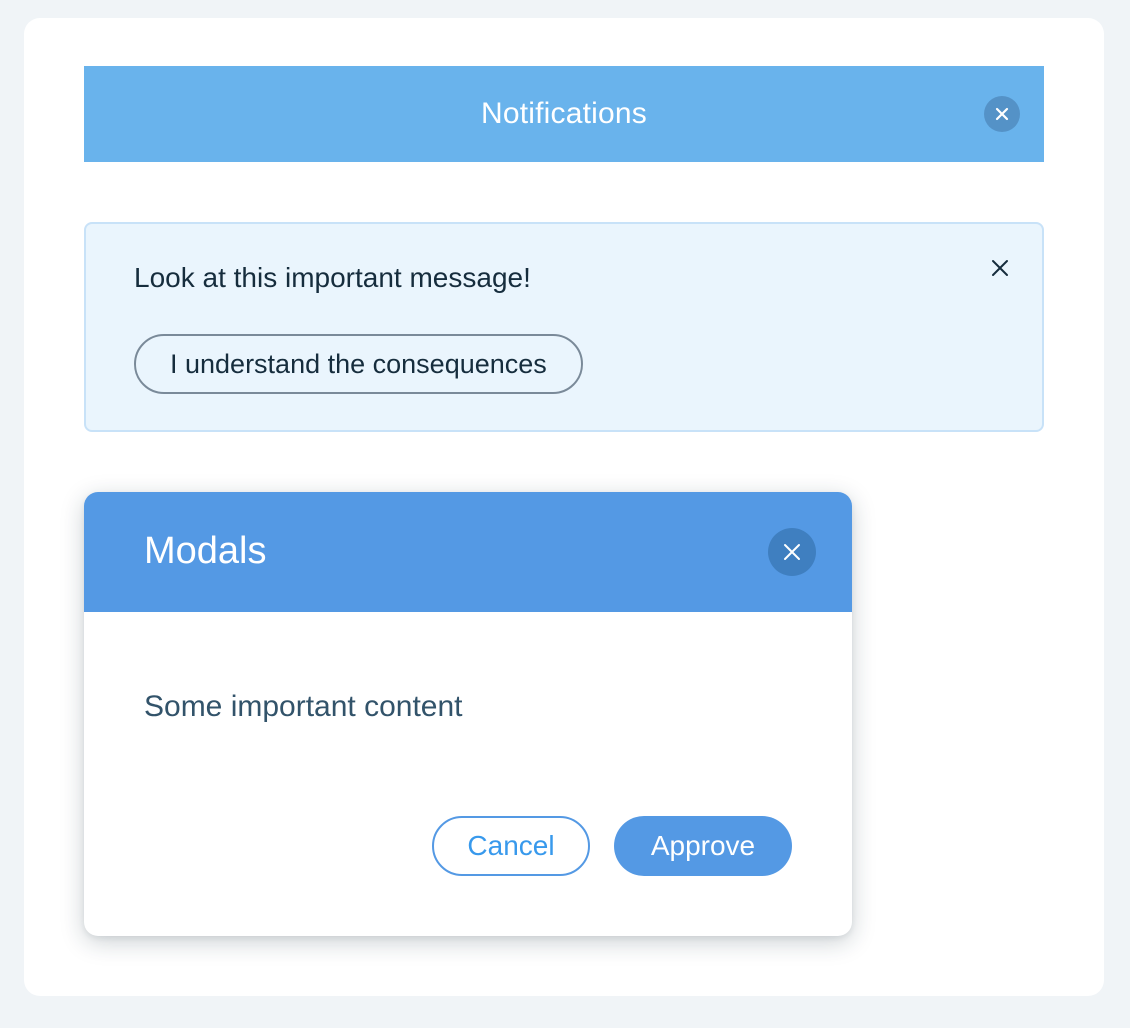 This screenshot has height=1028, width=1130. I want to click on notification-bar: Notifications, so click(564, 114).